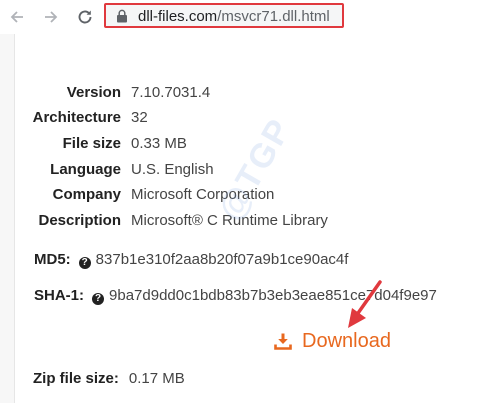  Describe the element at coordinates (215, 145) in the screenshot. I see `info-row-file-size: File size 0.33 MB` at that location.